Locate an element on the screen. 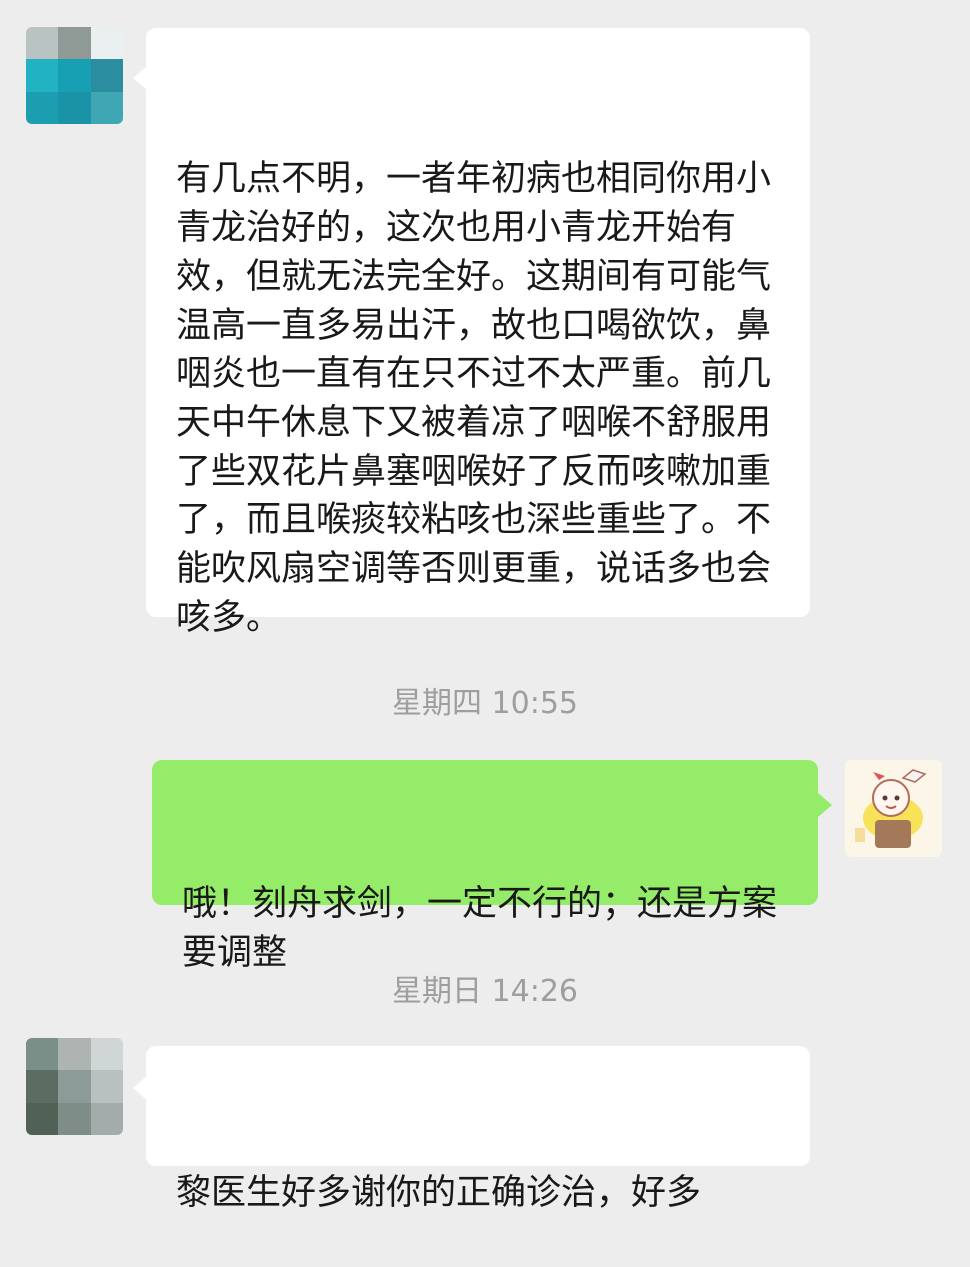 The width and height of the screenshot is (970, 1267). user-avatar is located at coordinates (893, 808).